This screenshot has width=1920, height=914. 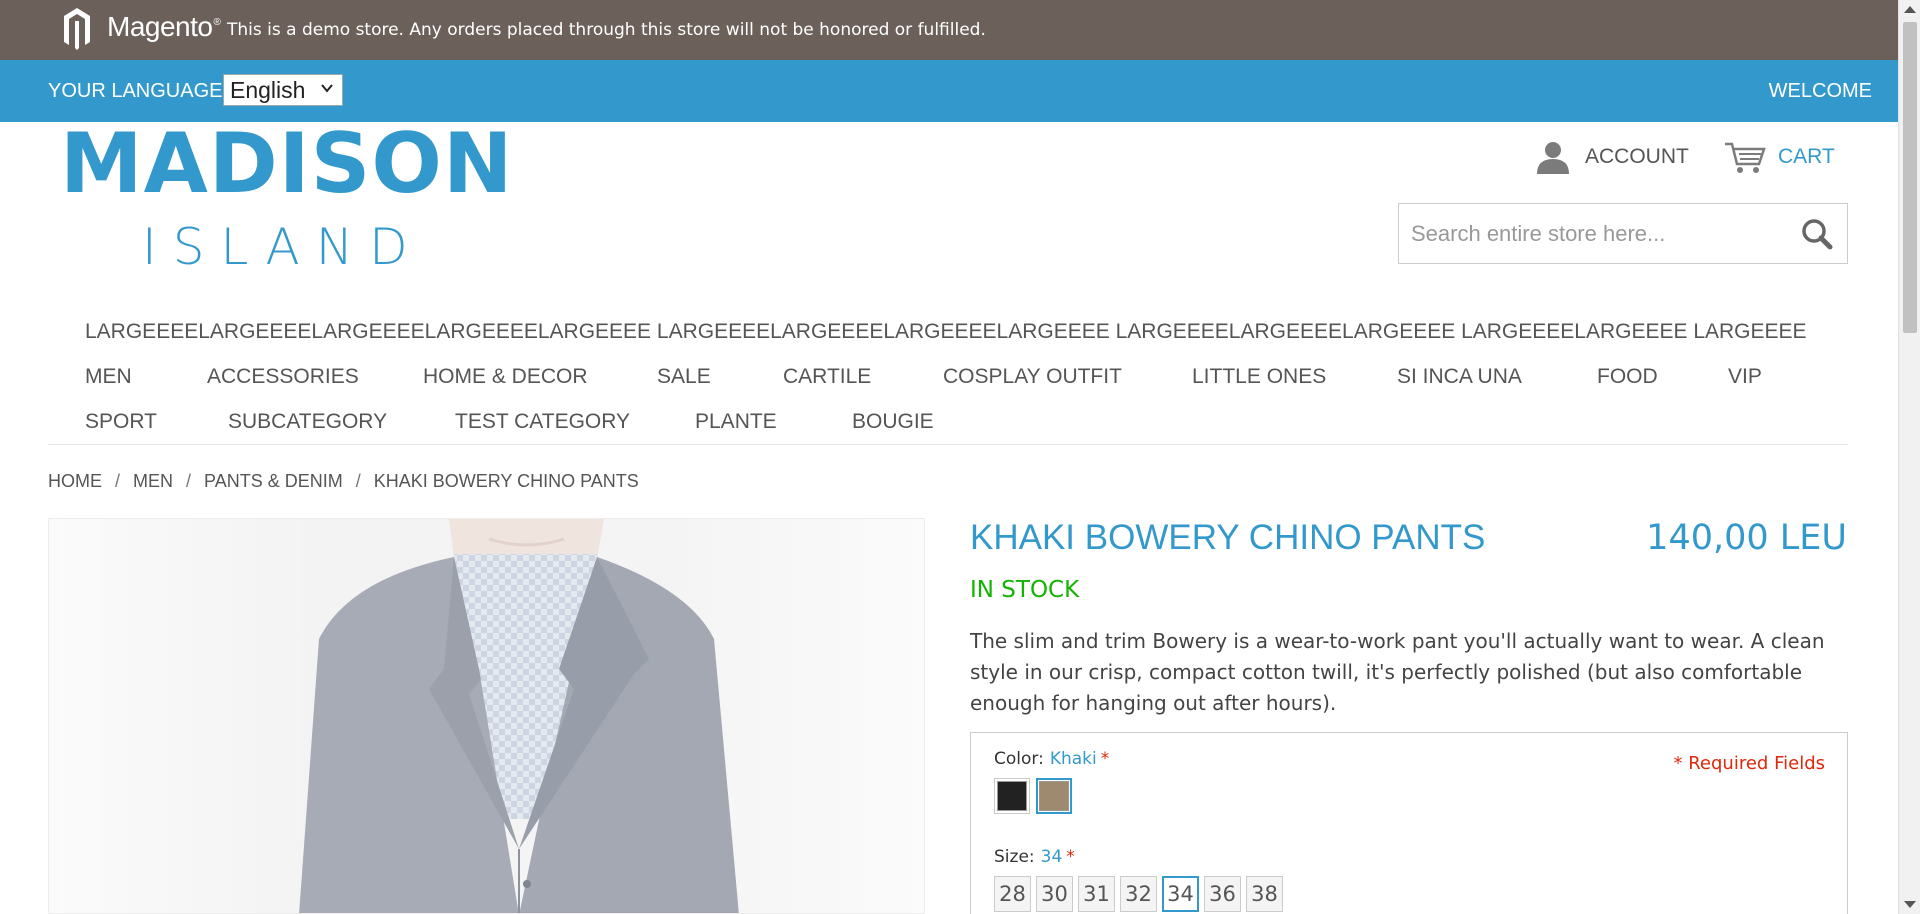 I want to click on nav-item-men: MEN, so click(x=108, y=377).